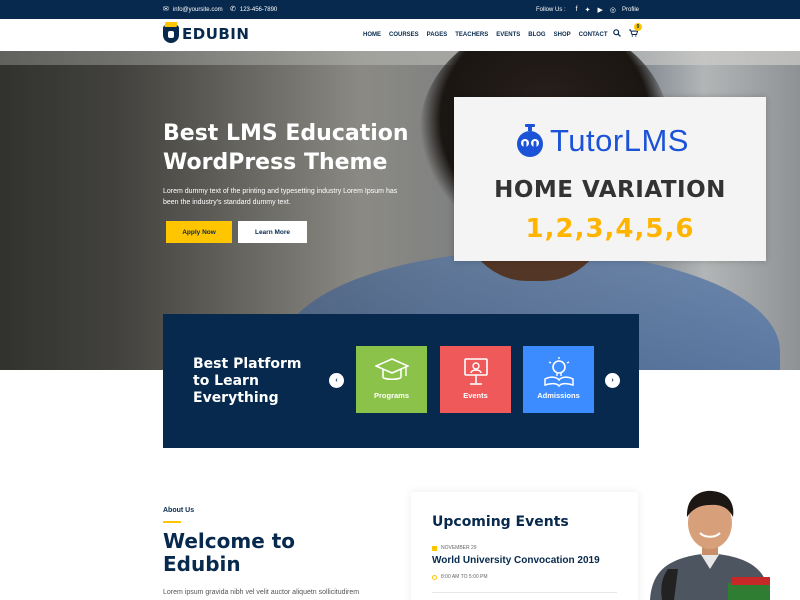 The image size is (800, 600). What do you see at coordinates (475, 395) in the screenshot?
I see `events-label: Events` at bounding box center [475, 395].